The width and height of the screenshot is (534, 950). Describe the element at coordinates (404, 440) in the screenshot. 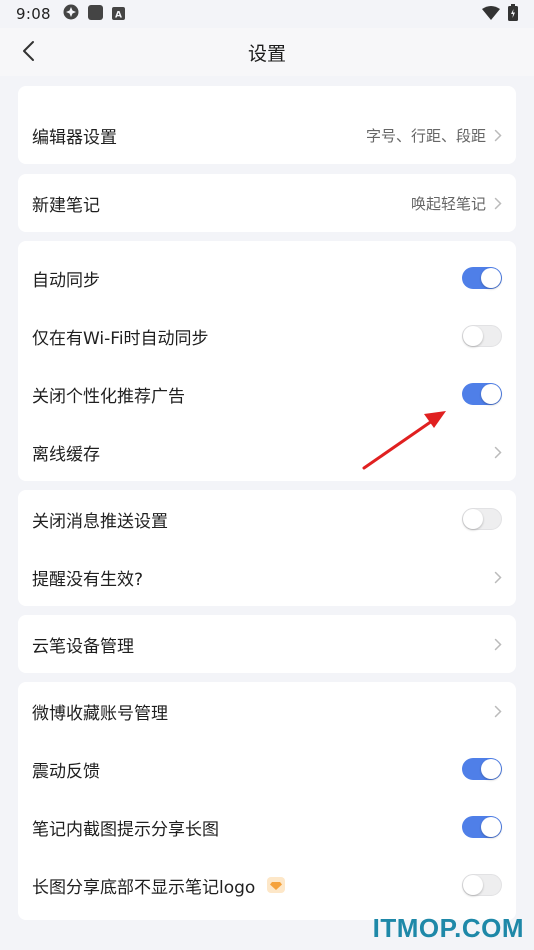

I see `red-annotation-arrow` at that location.